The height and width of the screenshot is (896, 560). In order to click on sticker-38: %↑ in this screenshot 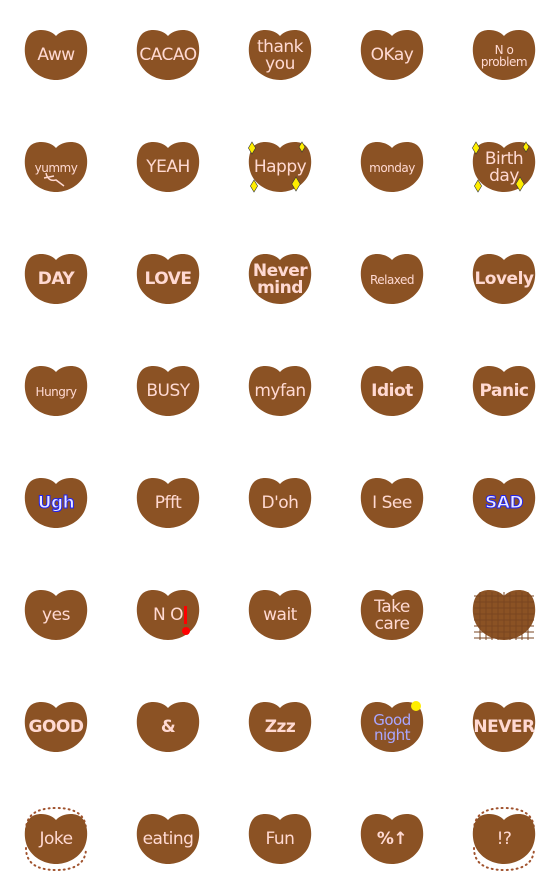, I will do `click(392, 839)`.